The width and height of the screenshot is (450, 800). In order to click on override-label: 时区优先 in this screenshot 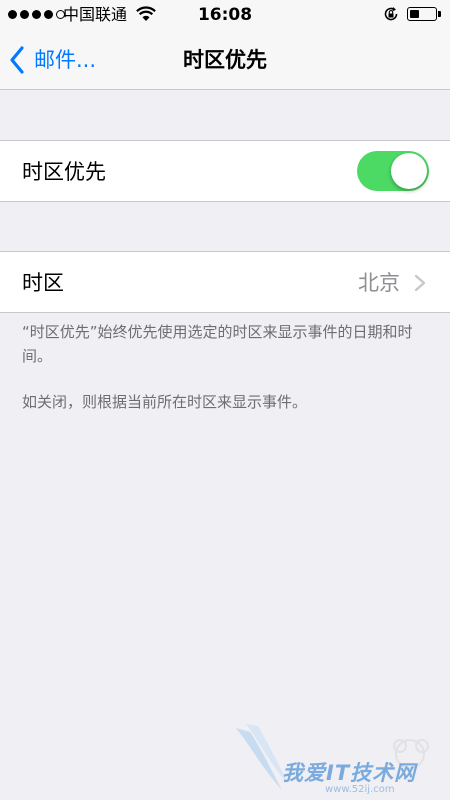, I will do `click(64, 172)`.